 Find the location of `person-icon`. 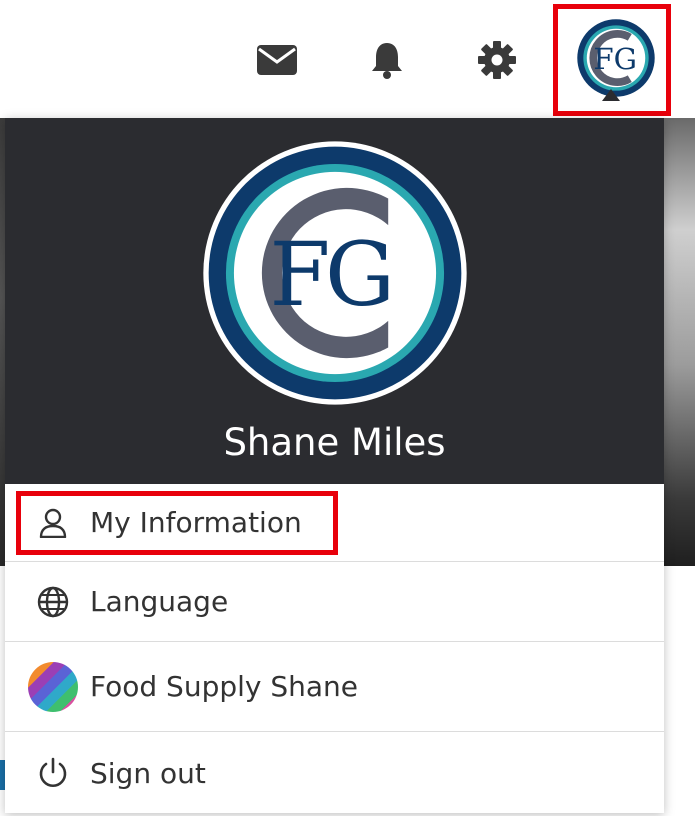

person-icon is located at coordinates (53, 523).